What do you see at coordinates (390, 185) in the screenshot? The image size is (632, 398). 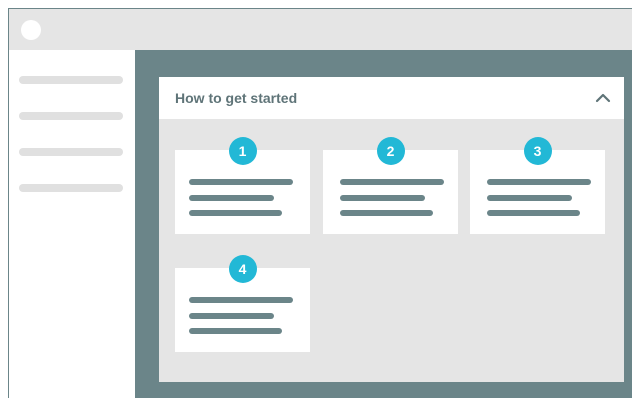 I see `step-card: 2` at bounding box center [390, 185].